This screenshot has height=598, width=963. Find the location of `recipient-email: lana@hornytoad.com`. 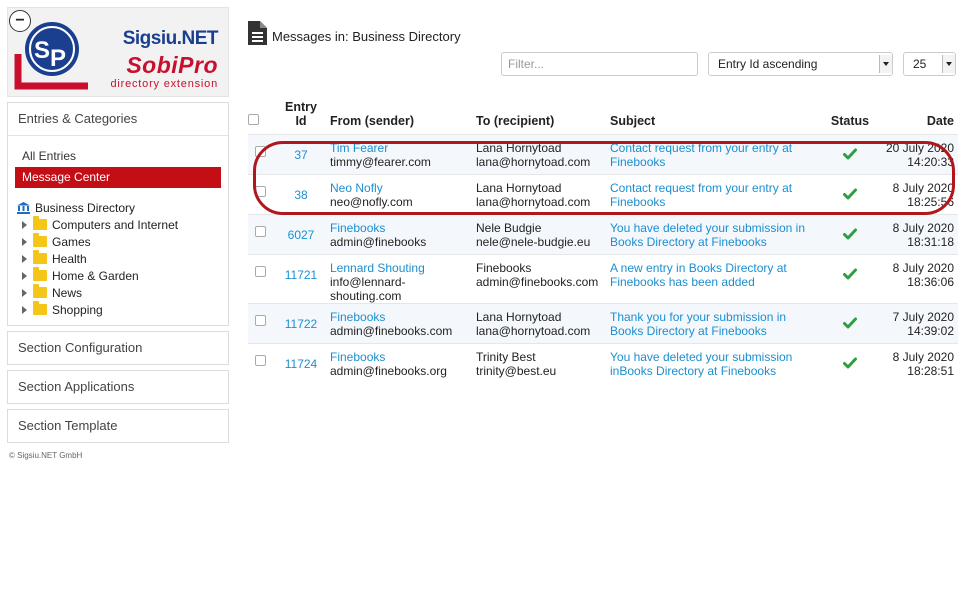

recipient-email: lana@hornytoad.com is located at coordinates (533, 331).